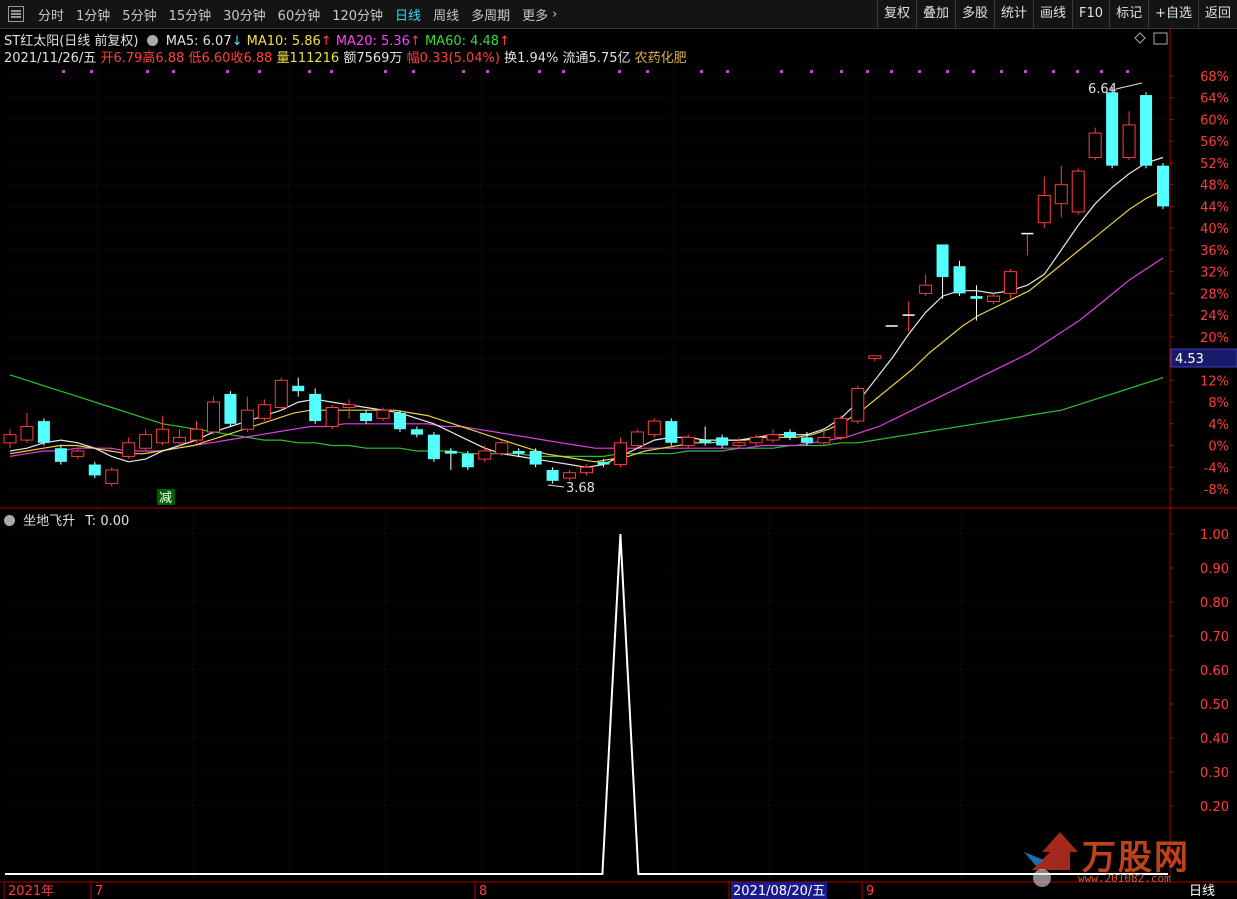  I want to click on price-axis-label: 64%, so click(1214, 99).